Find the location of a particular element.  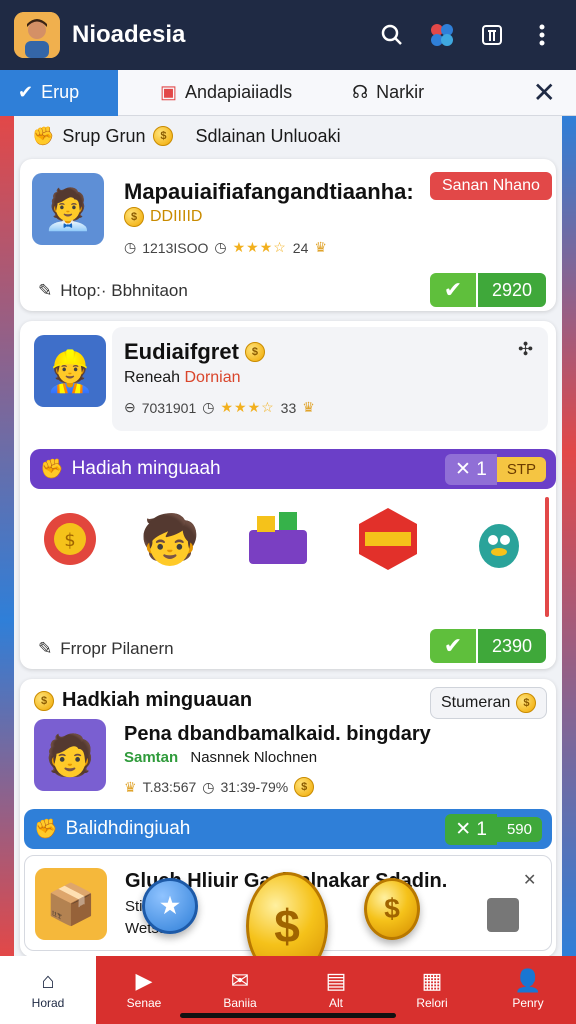

profile-avatar is located at coordinates (37, 35).